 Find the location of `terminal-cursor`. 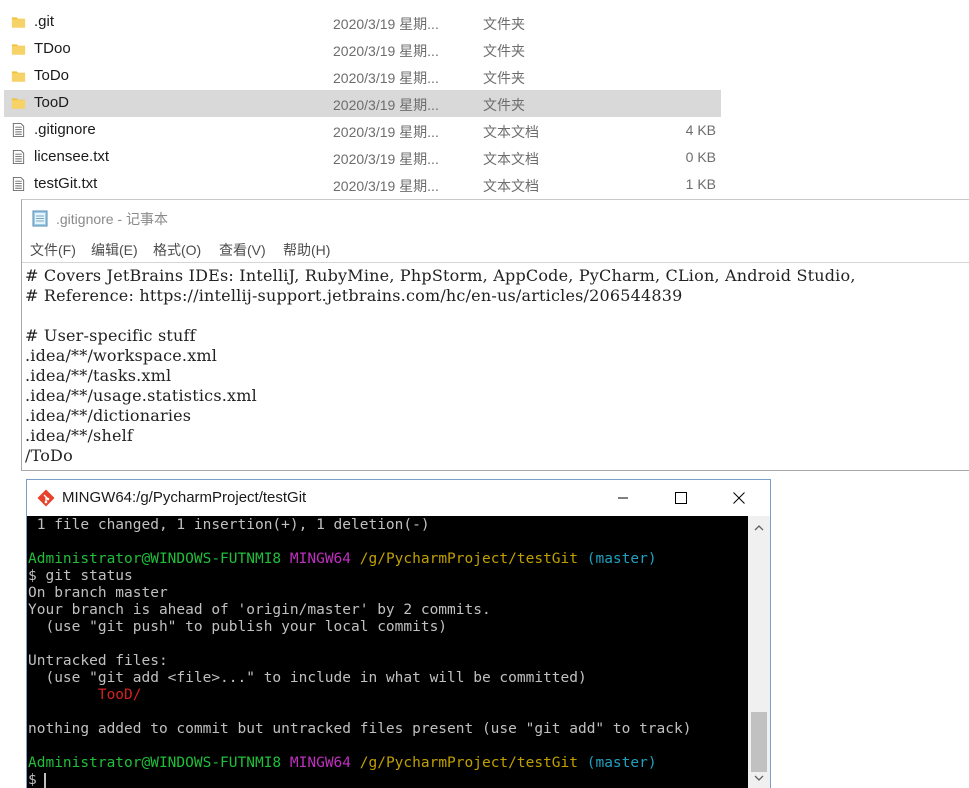

terminal-cursor is located at coordinates (45, 780).